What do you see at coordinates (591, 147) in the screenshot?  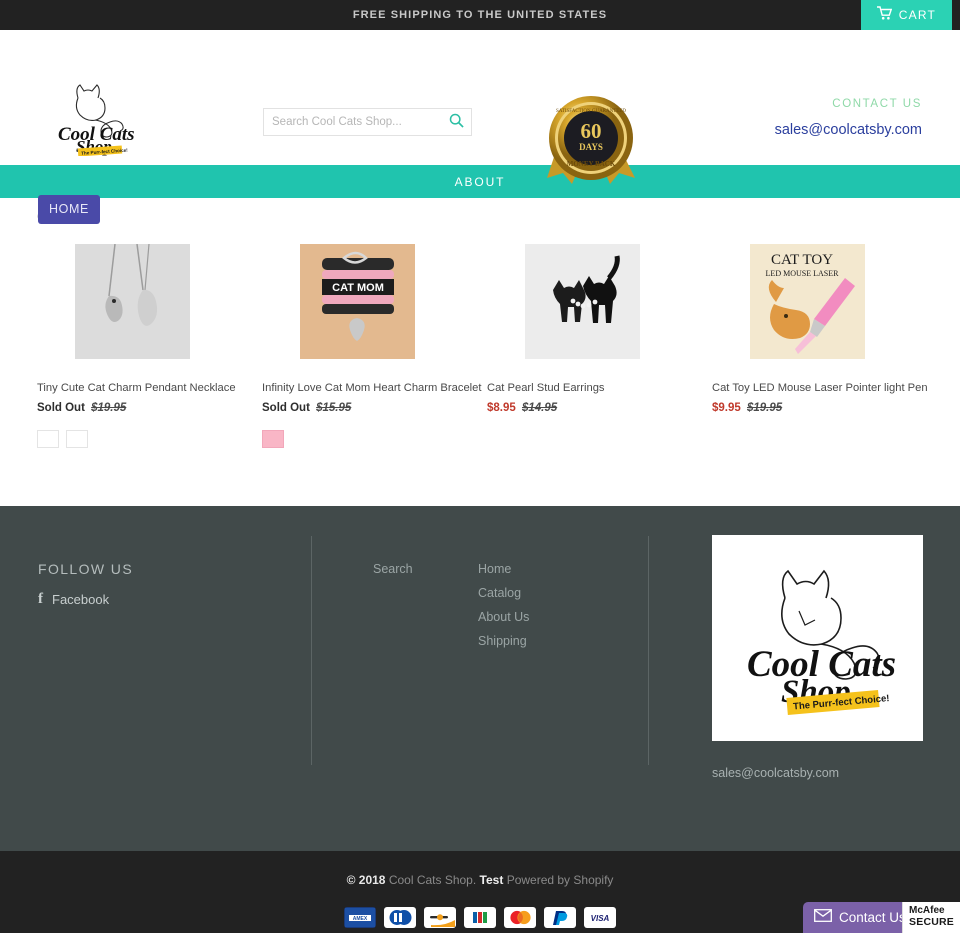 I see `svg-text: DAYS` at bounding box center [591, 147].